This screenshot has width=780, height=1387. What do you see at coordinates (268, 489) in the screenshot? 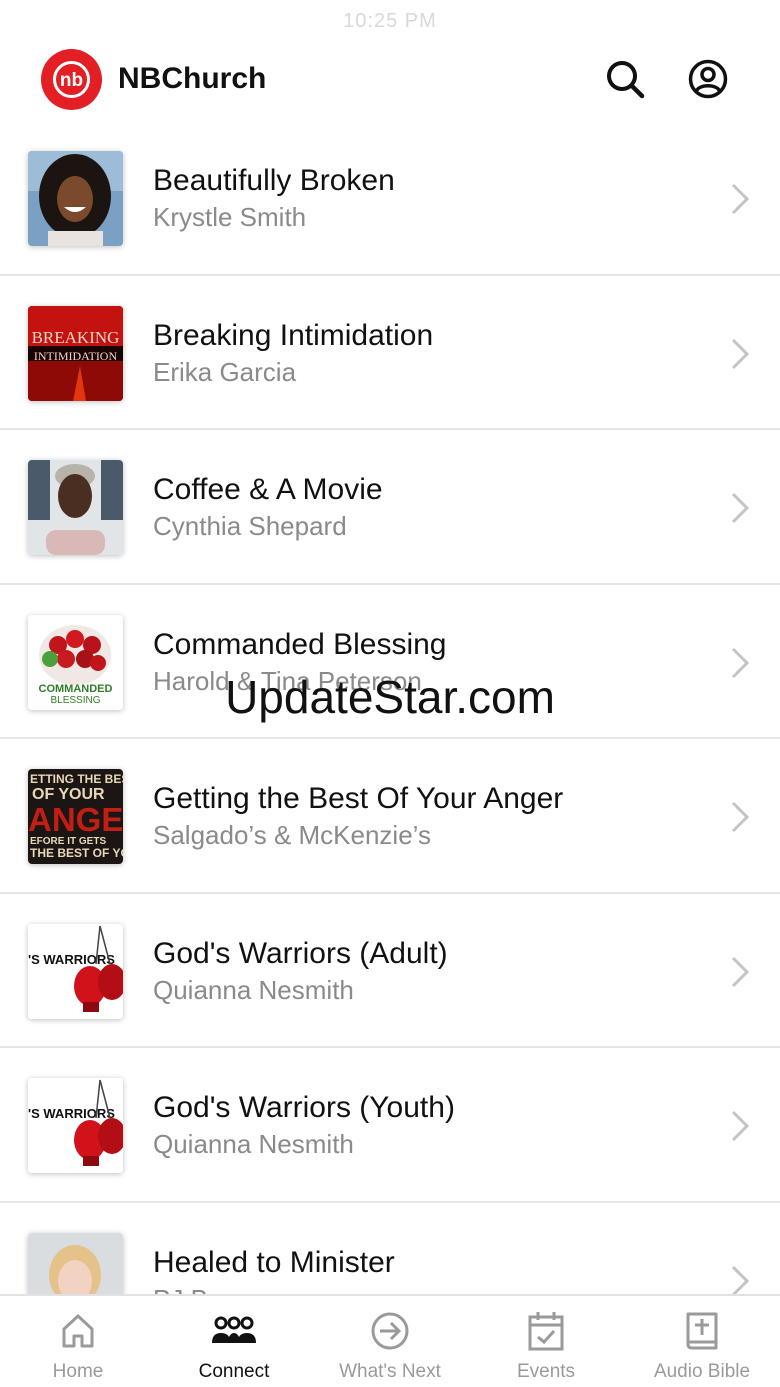
I see `group-title: Coffee & A Movie` at bounding box center [268, 489].